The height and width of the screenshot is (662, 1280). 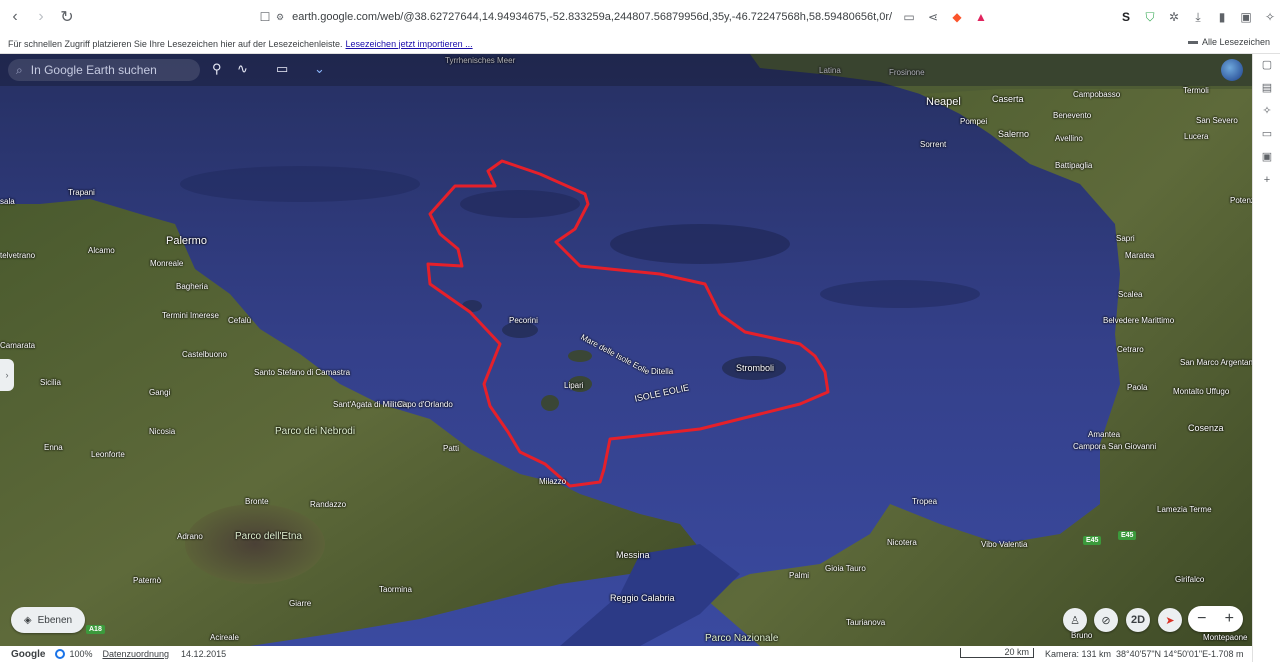 I want to click on map-label: Taormina, so click(x=395, y=589).